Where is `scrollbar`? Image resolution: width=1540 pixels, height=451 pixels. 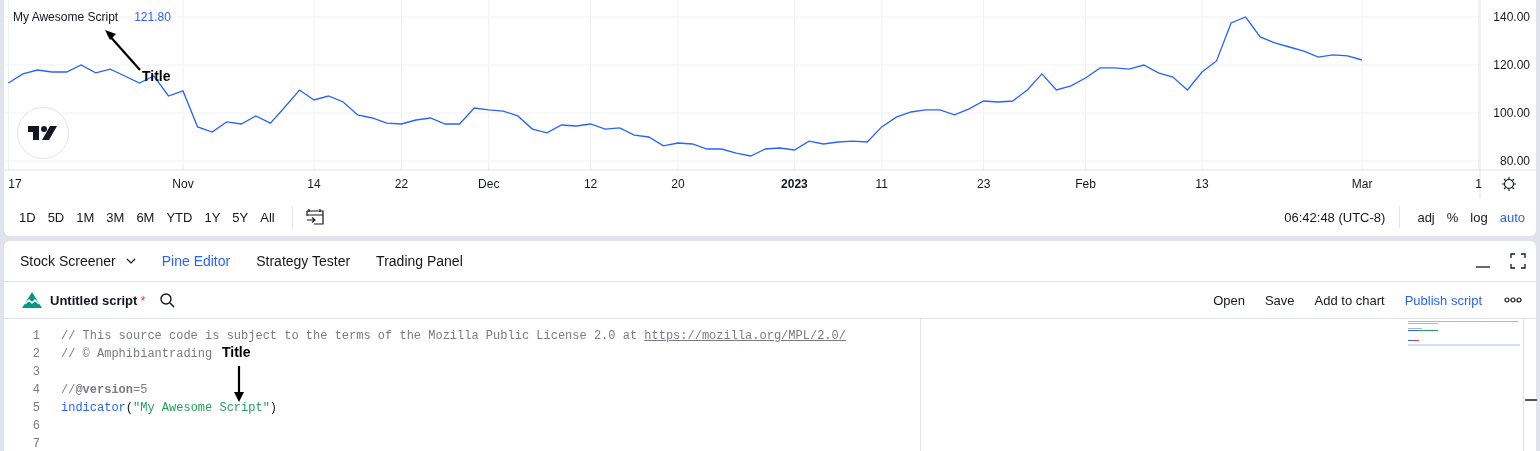 scrollbar is located at coordinates (1529, 385).